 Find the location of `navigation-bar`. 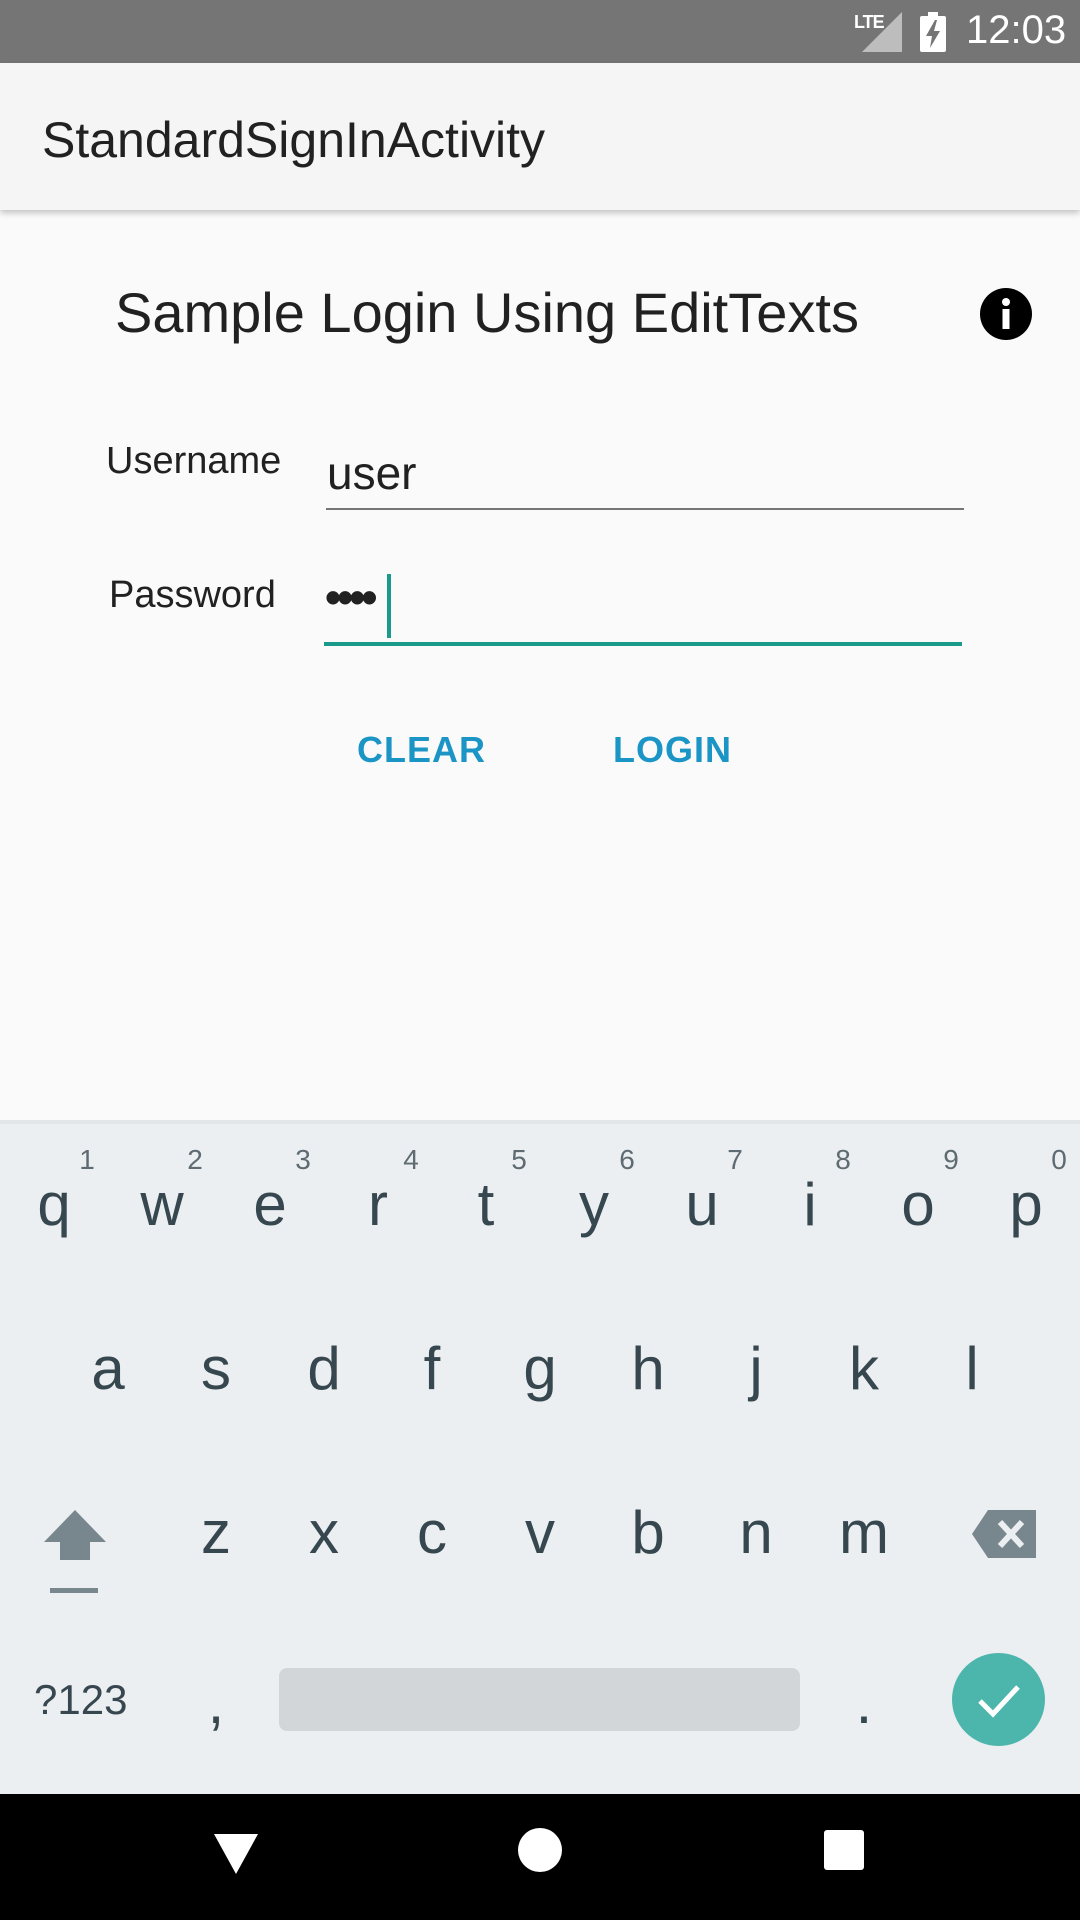

navigation-bar is located at coordinates (540, 1857).